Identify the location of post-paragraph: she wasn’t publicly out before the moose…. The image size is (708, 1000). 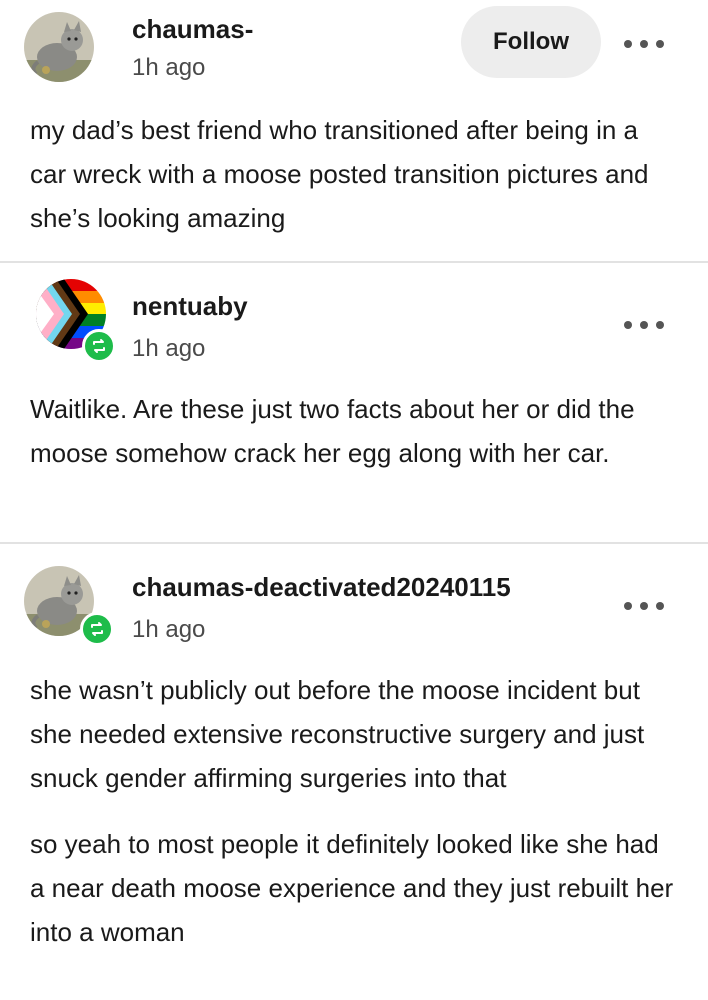
(337, 734).